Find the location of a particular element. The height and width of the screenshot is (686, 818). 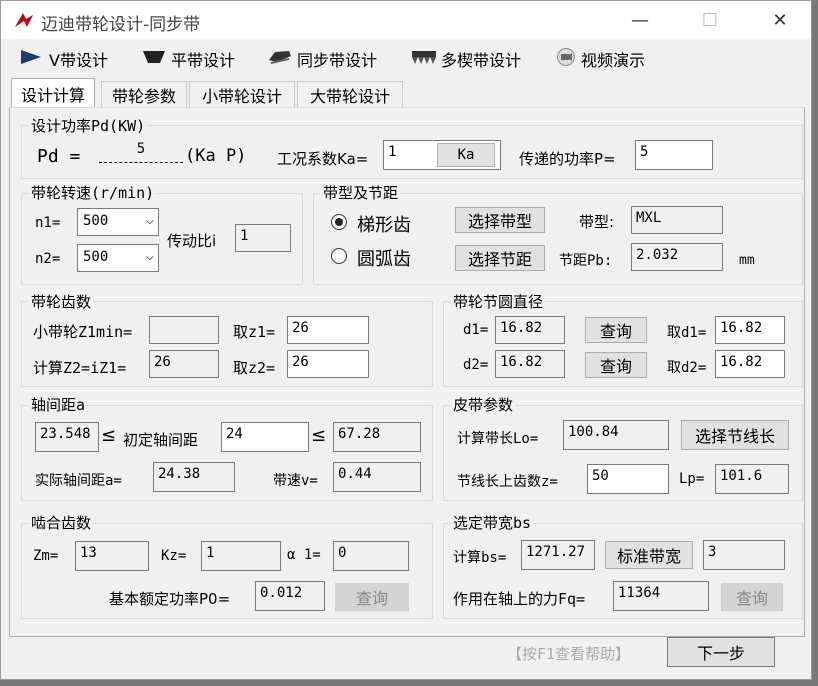

actual-center-label: 实际轴间距a= is located at coordinates (78, 481).